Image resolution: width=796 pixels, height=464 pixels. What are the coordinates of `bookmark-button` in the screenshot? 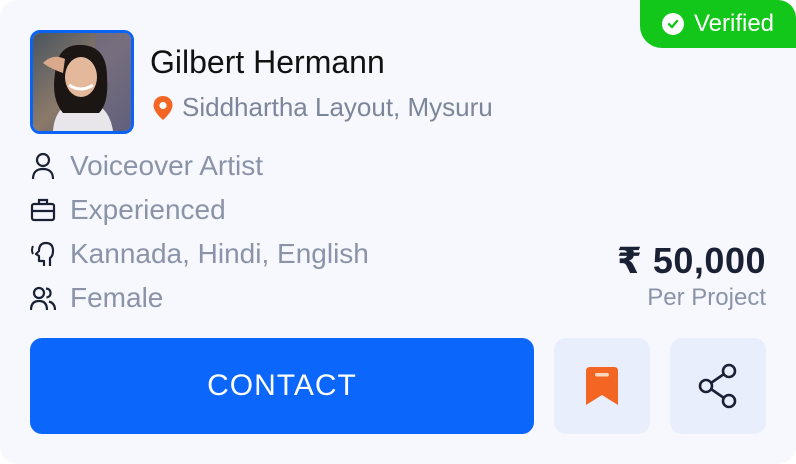 It's located at (602, 386).